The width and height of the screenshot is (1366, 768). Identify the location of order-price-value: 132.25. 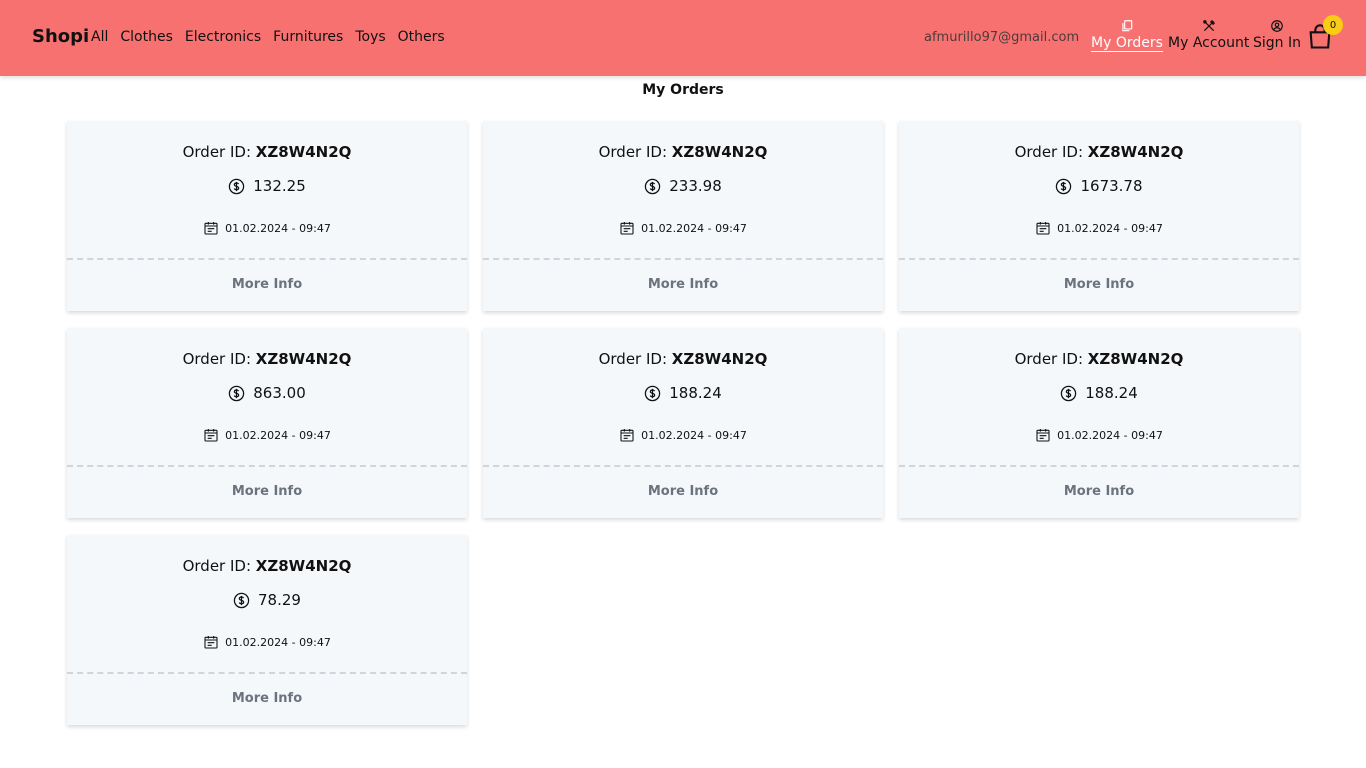
(279, 186).